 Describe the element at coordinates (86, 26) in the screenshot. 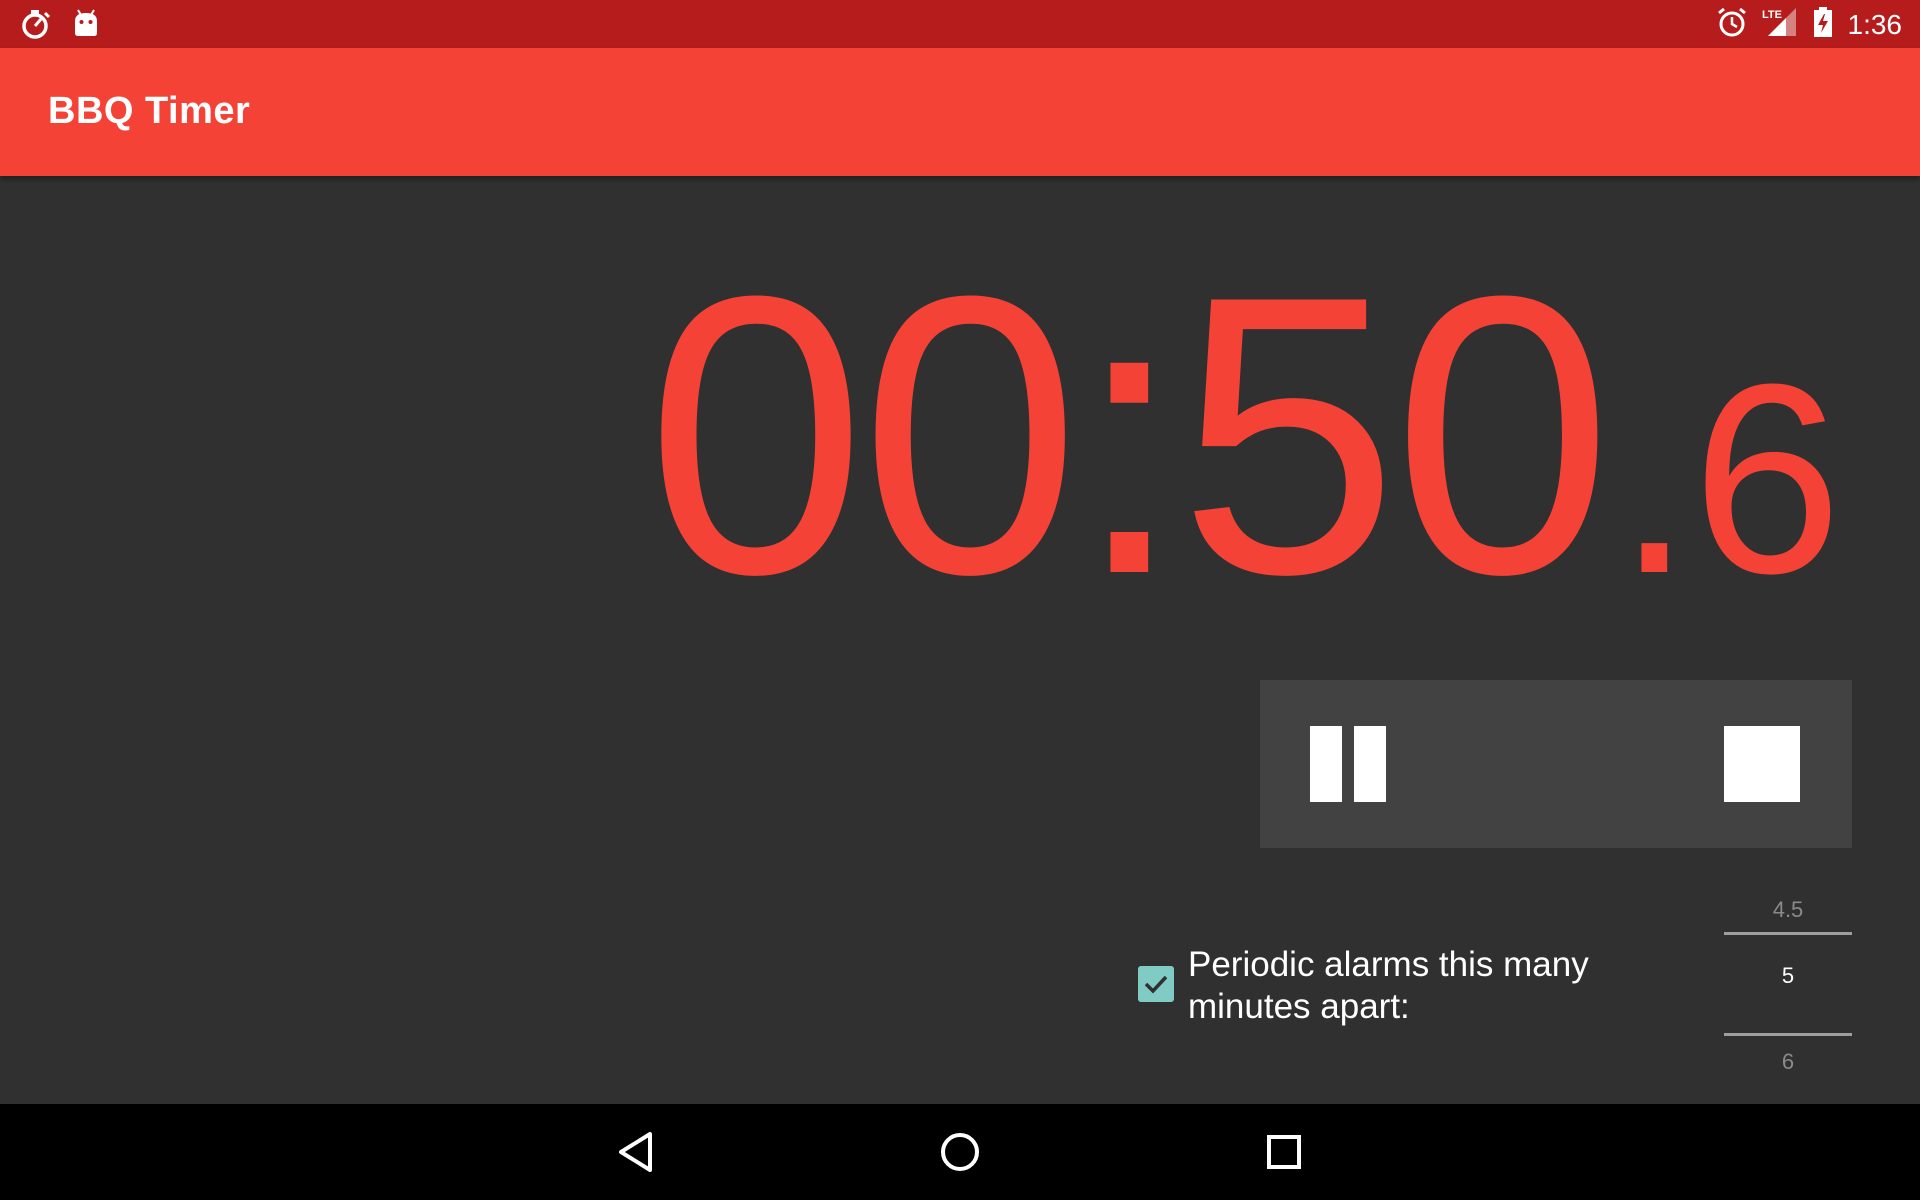

I see `android-icon` at that location.